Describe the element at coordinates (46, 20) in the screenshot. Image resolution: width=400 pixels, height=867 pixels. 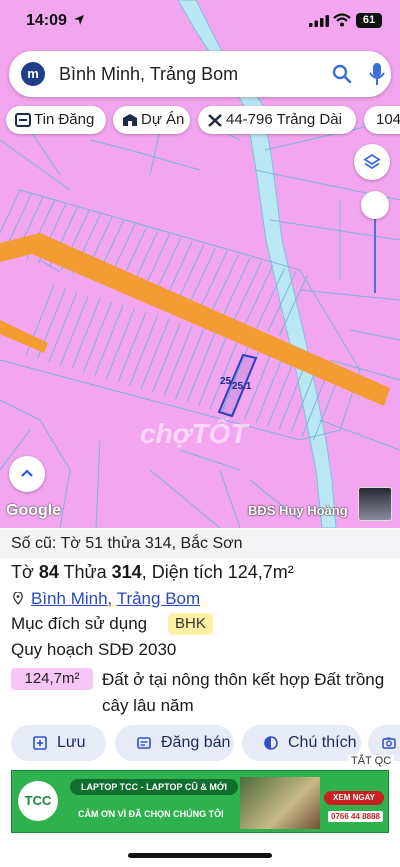
I see `status-time: 14:09` at that location.